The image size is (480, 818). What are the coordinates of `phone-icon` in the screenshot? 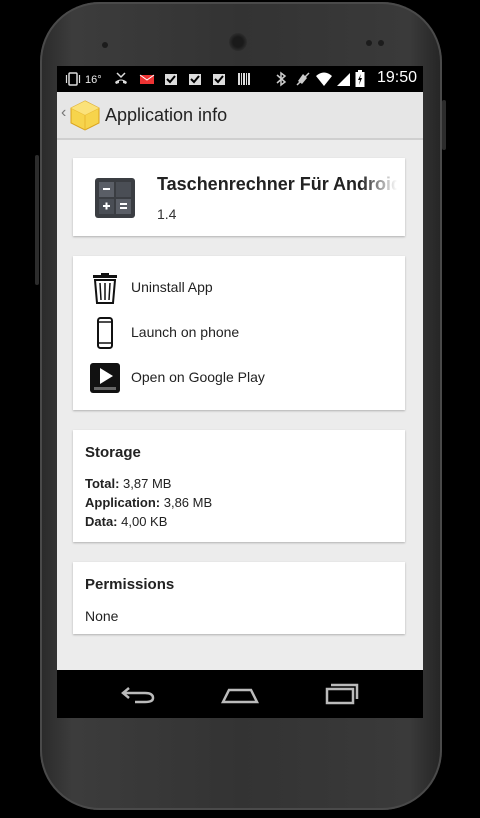 It's located at (105, 333).